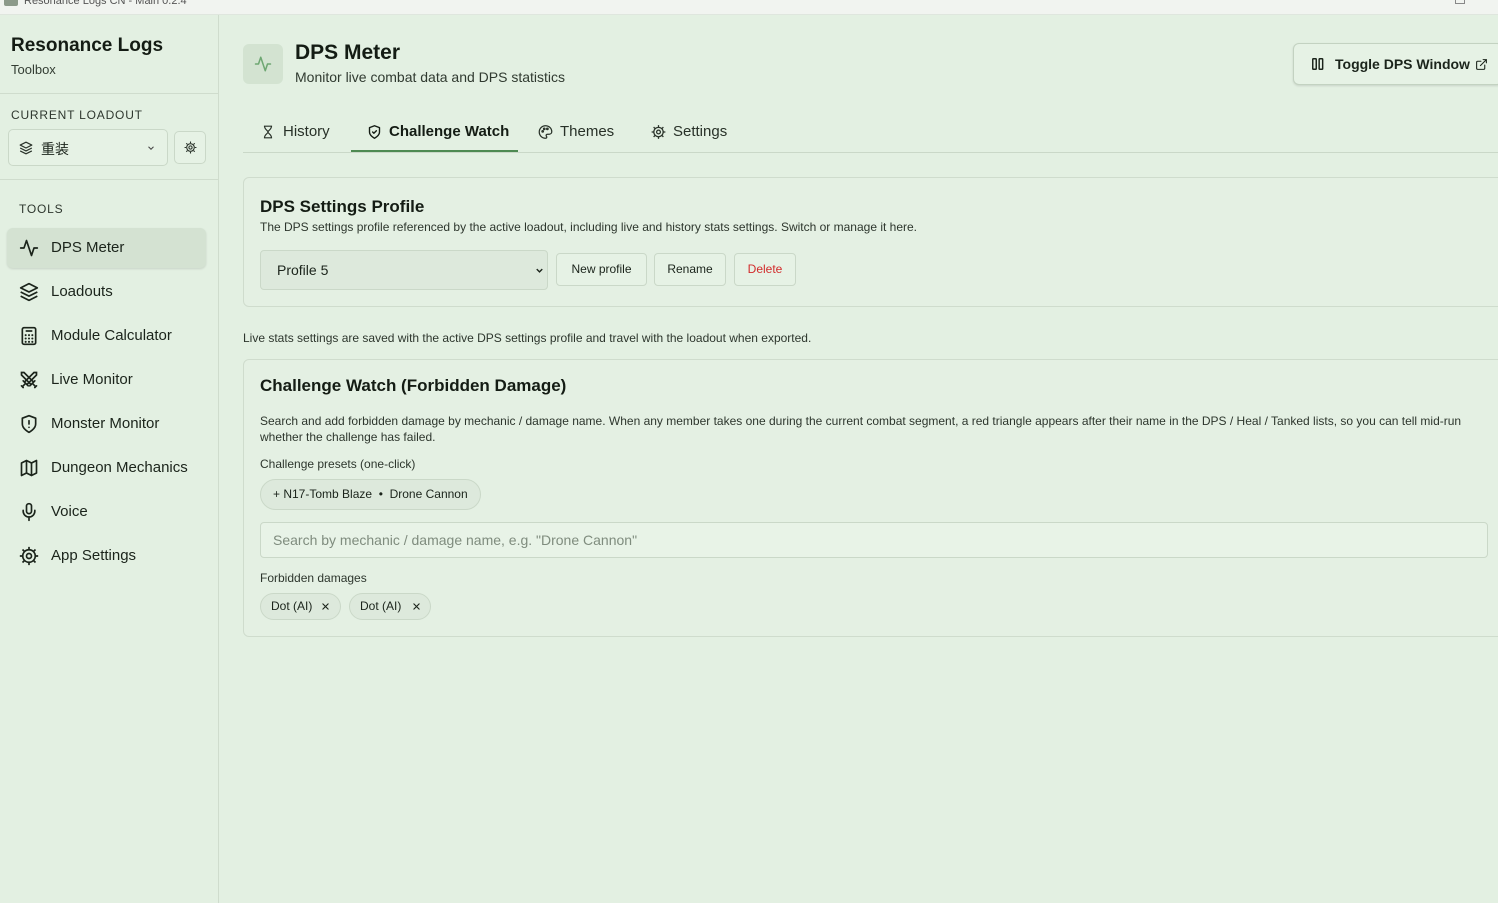 Image resolution: width=1498 pixels, height=903 pixels. I want to click on sidebar-item-label: App Settings, so click(94, 555).